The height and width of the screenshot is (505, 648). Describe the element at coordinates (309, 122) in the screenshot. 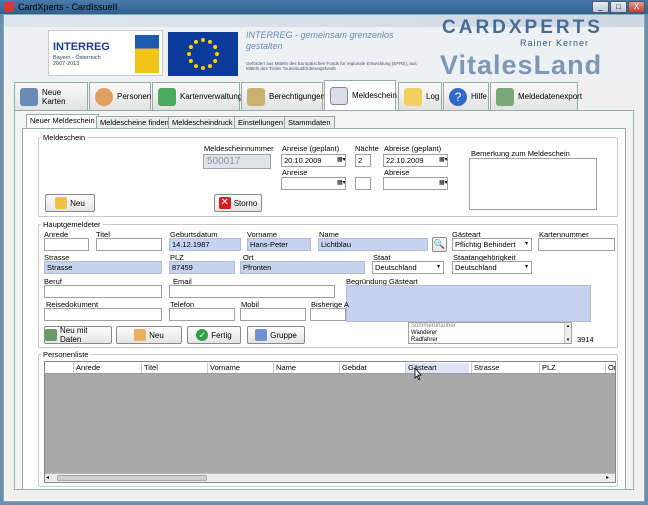

I see `subtab-stammdaten: Stammdaten` at that location.